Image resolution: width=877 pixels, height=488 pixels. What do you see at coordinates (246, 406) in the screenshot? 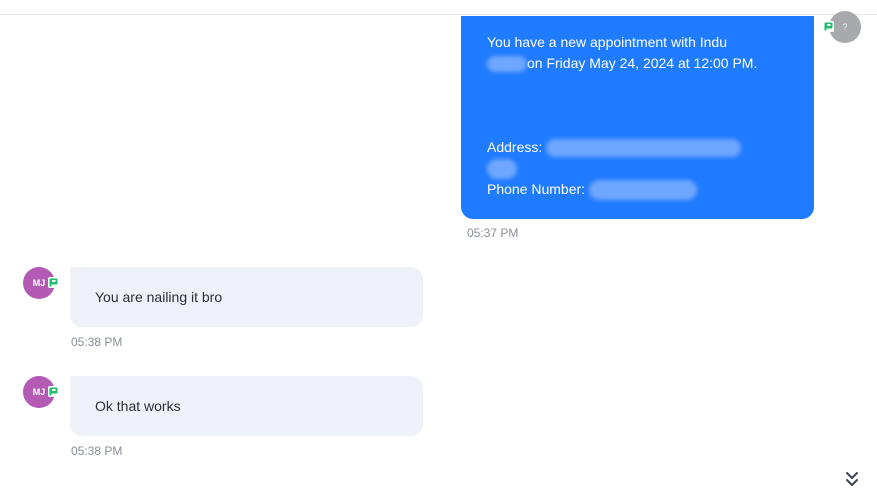
I see `incoming-message-bubble: Ok that works` at bounding box center [246, 406].